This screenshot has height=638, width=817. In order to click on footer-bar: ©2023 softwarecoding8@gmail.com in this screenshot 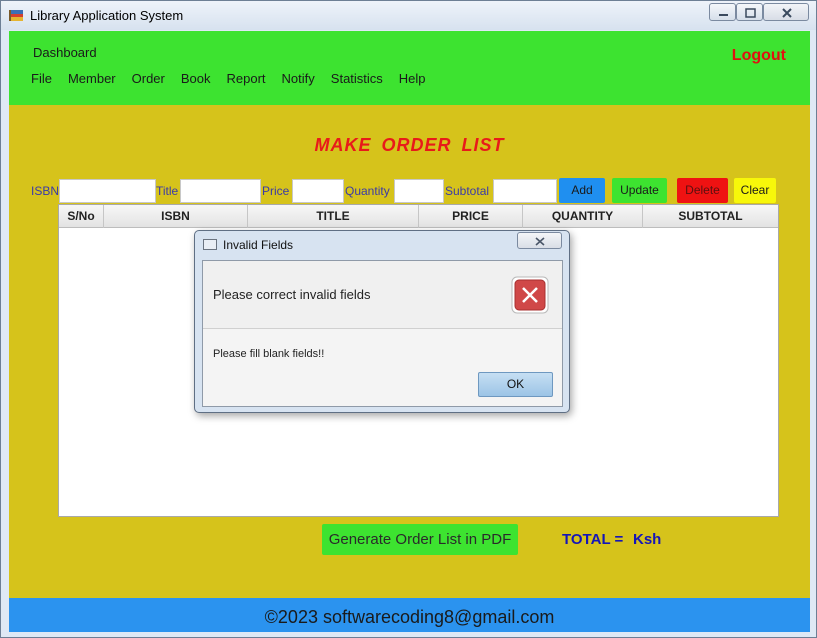, I will do `click(409, 615)`.